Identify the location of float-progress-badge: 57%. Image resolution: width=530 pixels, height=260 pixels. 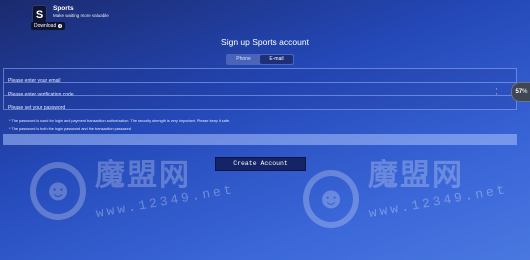
(520, 92).